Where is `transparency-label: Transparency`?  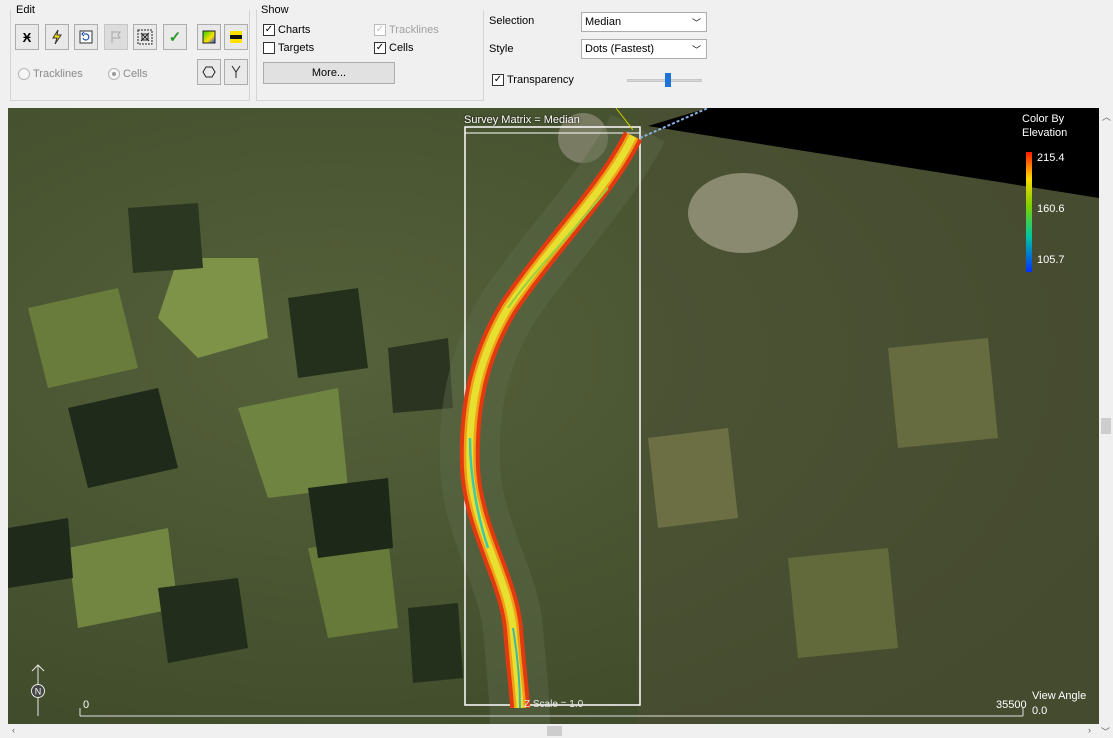
transparency-label: Transparency is located at coordinates (540, 80).